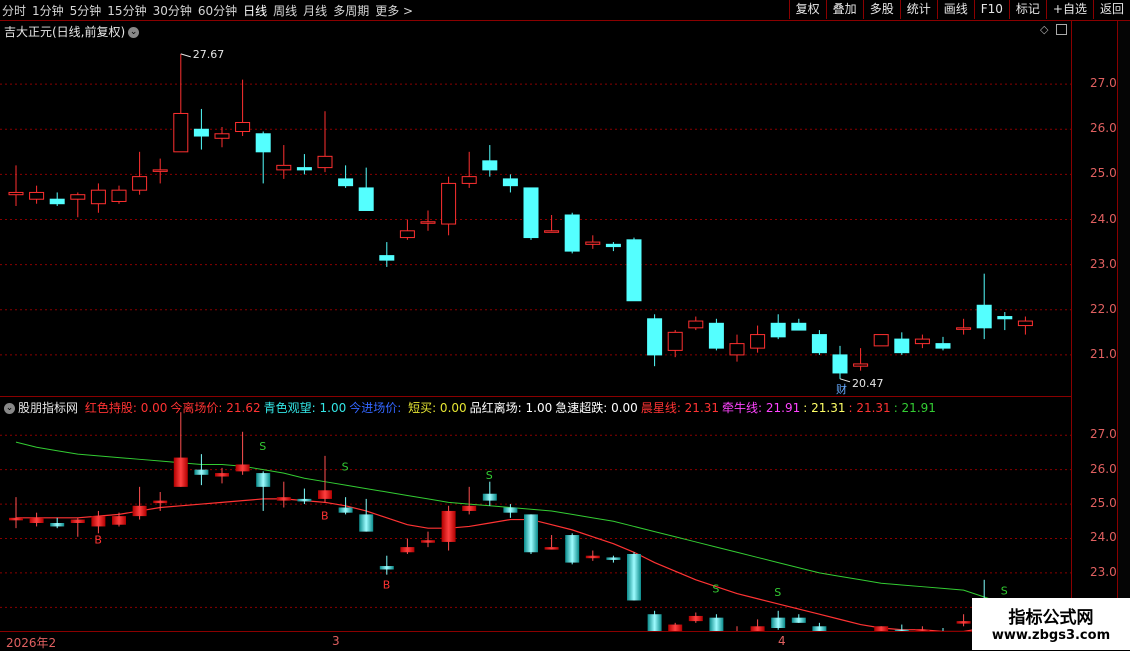  Describe the element at coordinates (991, 9) in the screenshot. I see `f10-button: F10` at that location.